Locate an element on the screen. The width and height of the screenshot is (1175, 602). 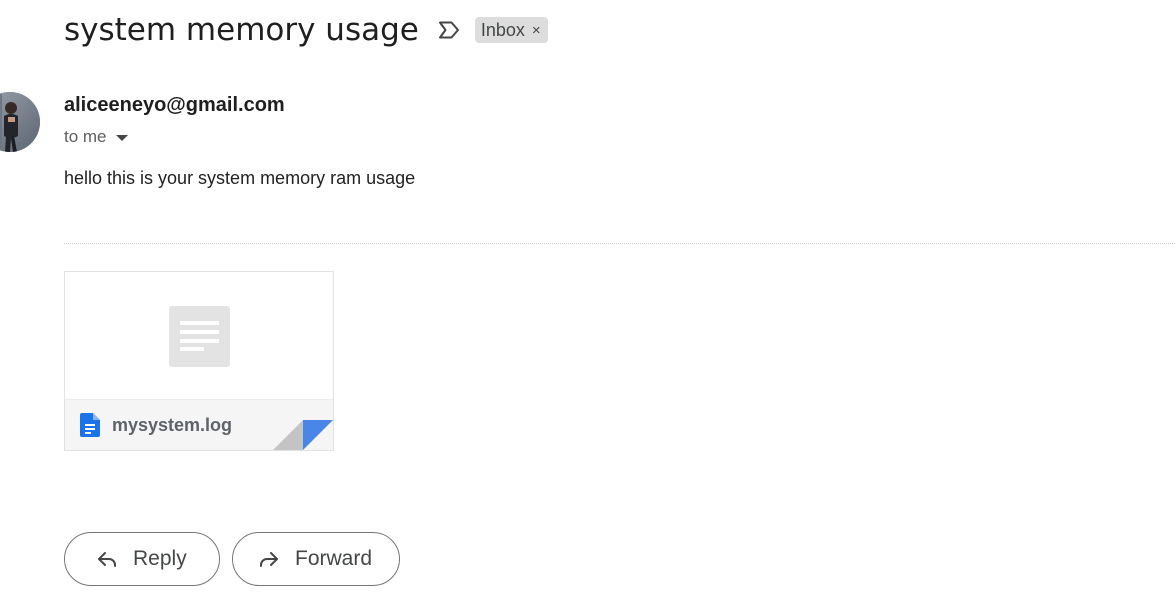
recipient-summary: to me is located at coordinates (85, 136).